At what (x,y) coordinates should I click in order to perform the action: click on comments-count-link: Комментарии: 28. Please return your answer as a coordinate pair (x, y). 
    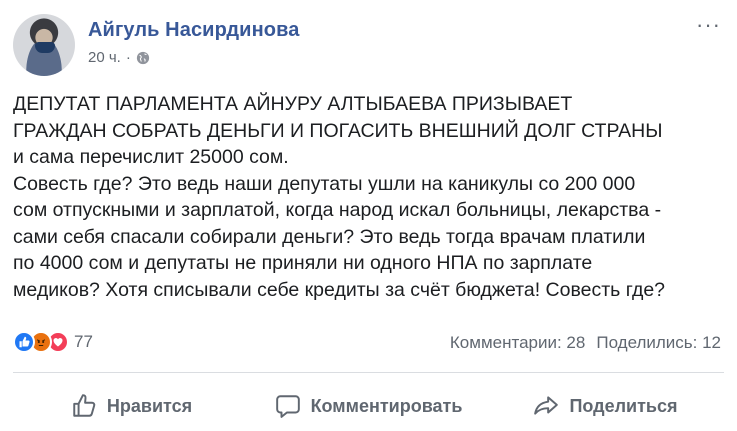
    Looking at the image, I should click on (517, 343).